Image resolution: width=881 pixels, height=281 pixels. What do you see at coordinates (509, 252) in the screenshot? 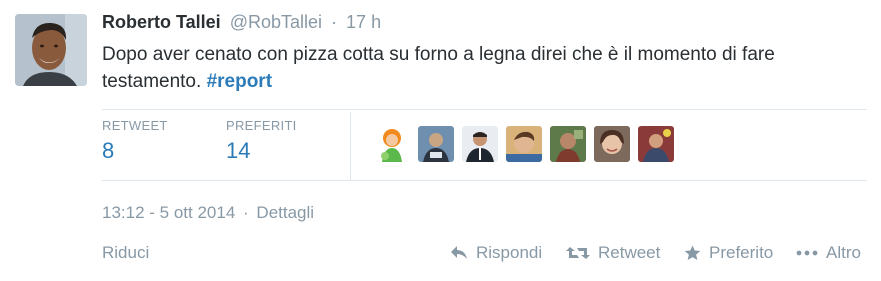
I see `reply-label: Rispondi` at bounding box center [509, 252].